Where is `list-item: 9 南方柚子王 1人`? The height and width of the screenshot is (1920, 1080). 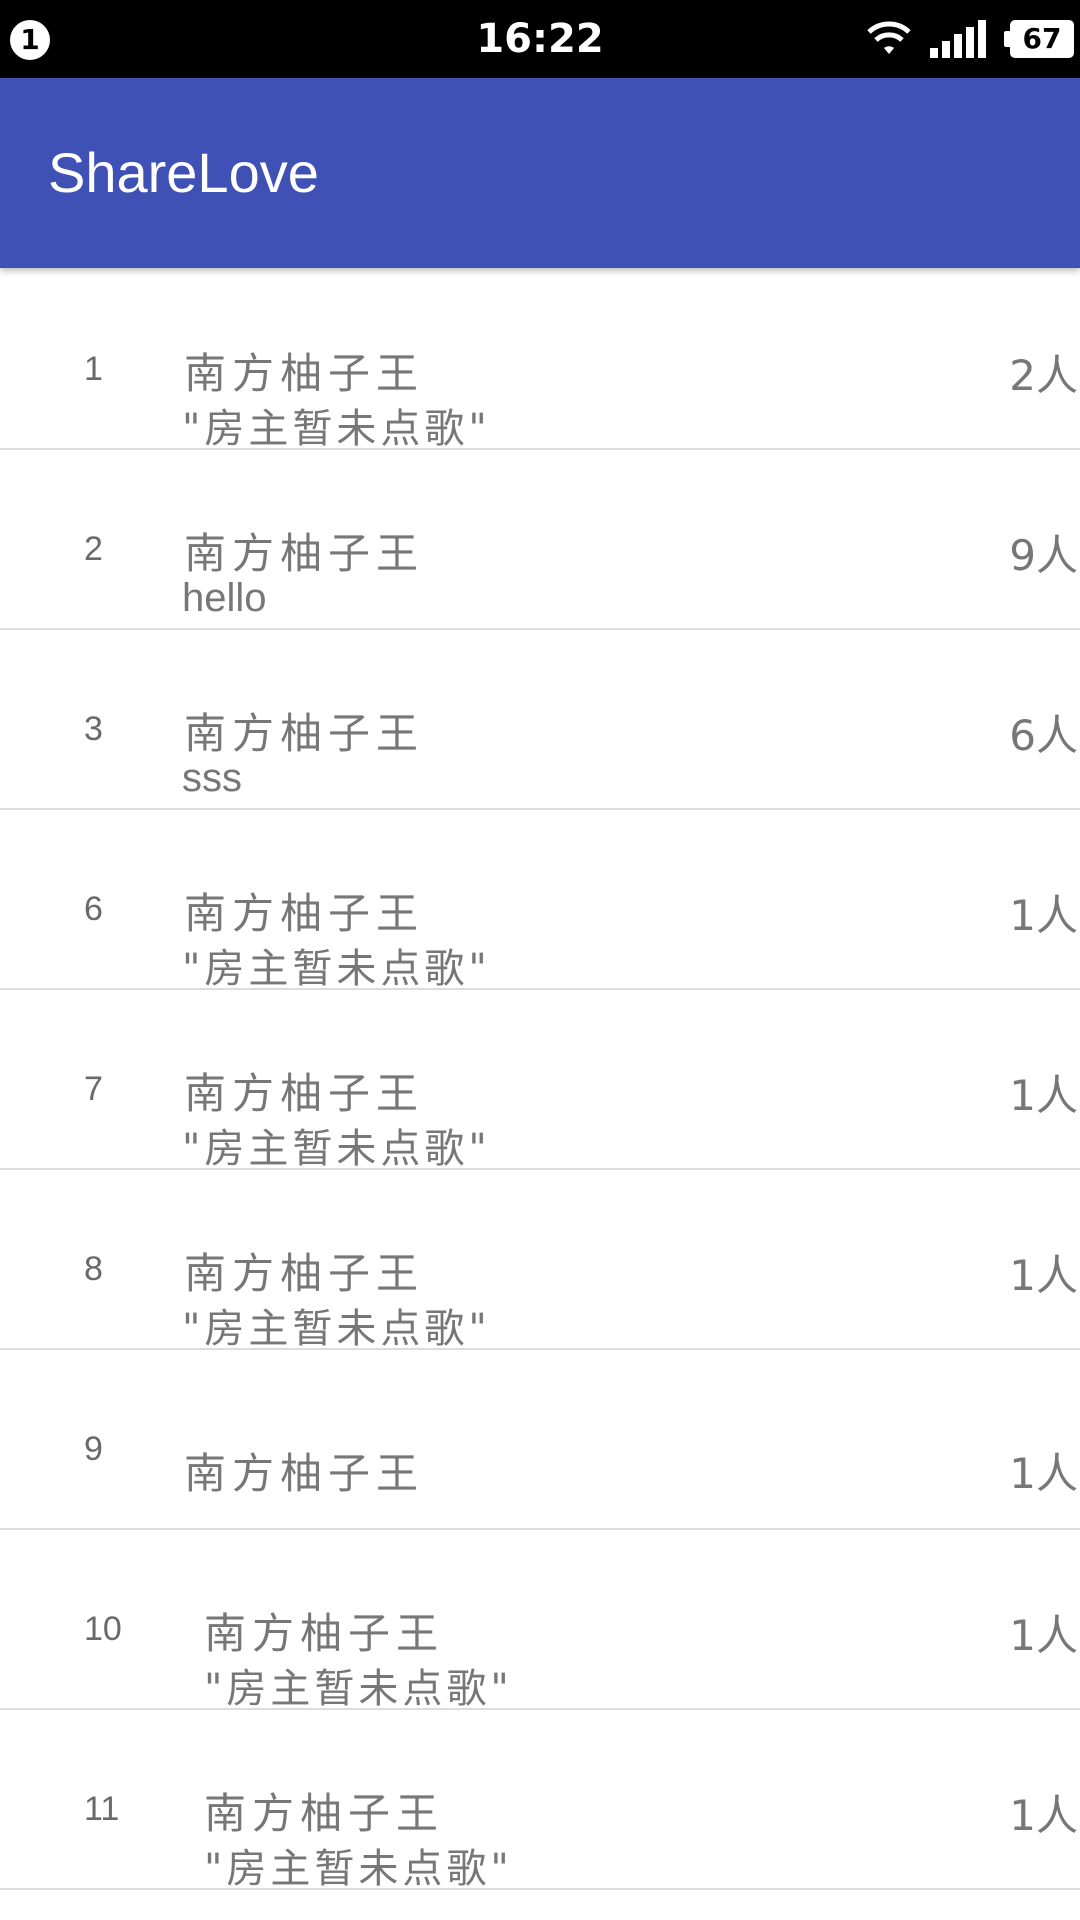 list-item: 9 南方柚子王 1人 is located at coordinates (540, 1440).